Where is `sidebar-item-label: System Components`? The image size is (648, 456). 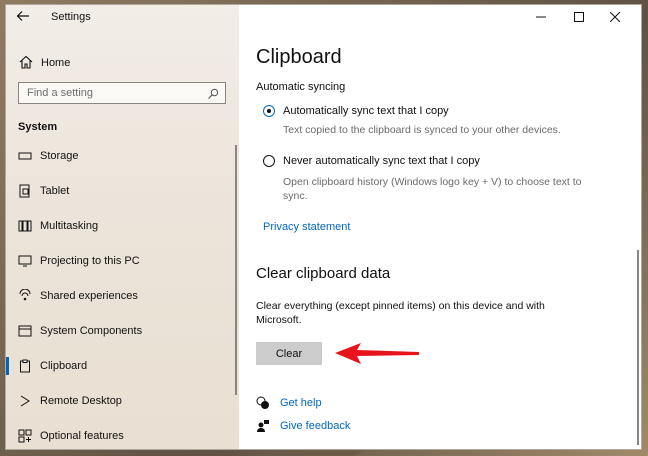 sidebar-item-label: System Components is located at coordinates (91, 331).